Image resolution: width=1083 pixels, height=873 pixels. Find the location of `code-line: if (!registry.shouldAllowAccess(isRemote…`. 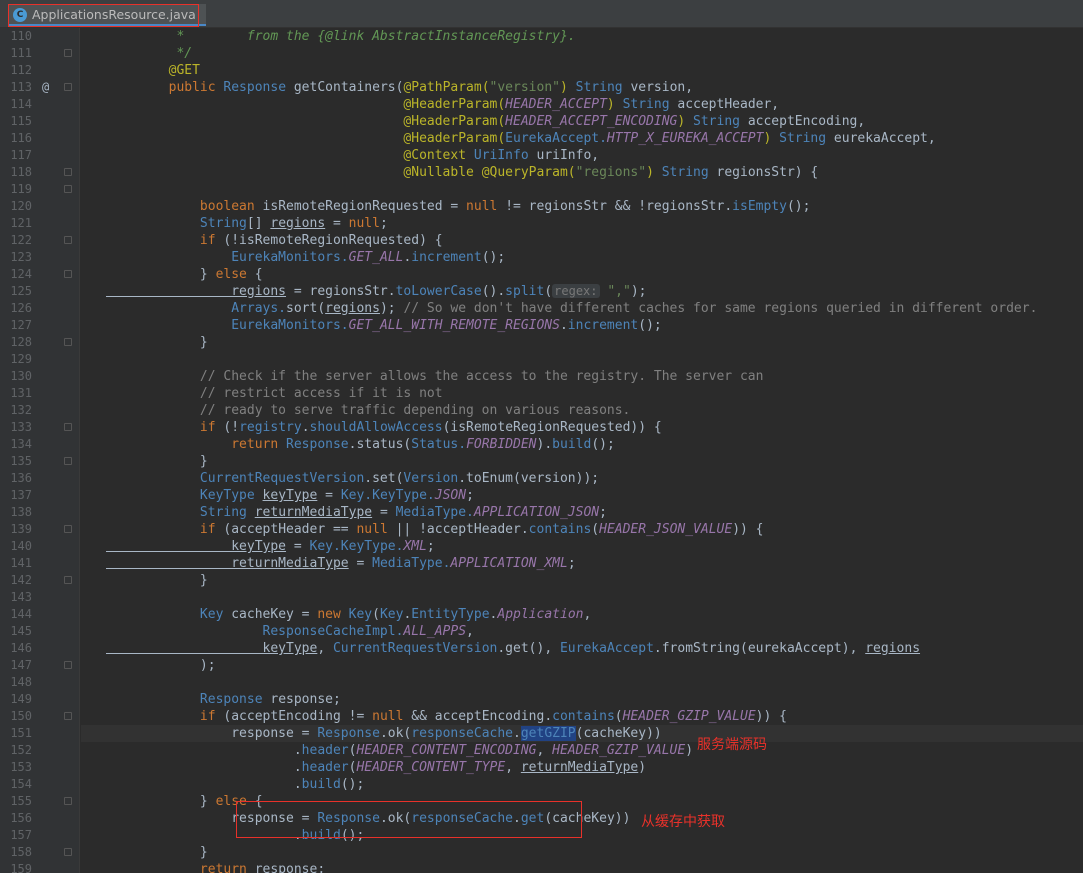

code-line: if (!registry.shouldAllowAccess(isRemote… is located at coordinates (582, 427).